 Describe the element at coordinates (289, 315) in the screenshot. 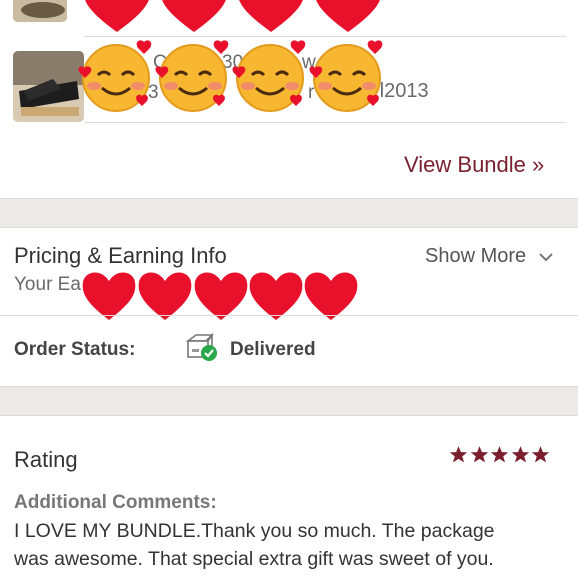

I see `section-divider` at that location.